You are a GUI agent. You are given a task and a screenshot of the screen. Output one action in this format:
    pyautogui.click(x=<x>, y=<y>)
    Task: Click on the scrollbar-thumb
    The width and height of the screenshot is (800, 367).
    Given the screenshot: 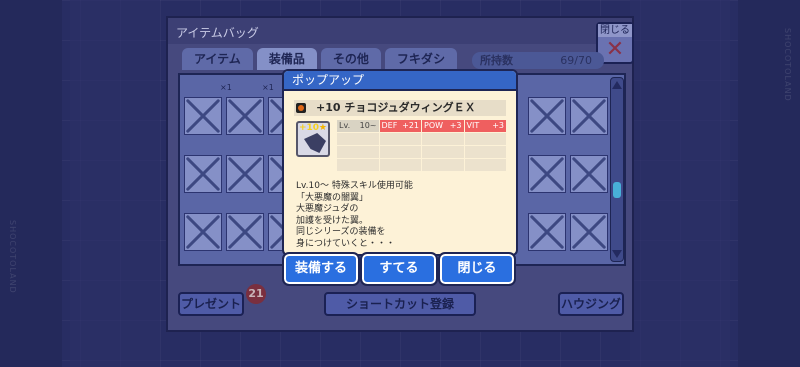 What is the action you would take?
    pyautogui.click(x=617, y=190)
    